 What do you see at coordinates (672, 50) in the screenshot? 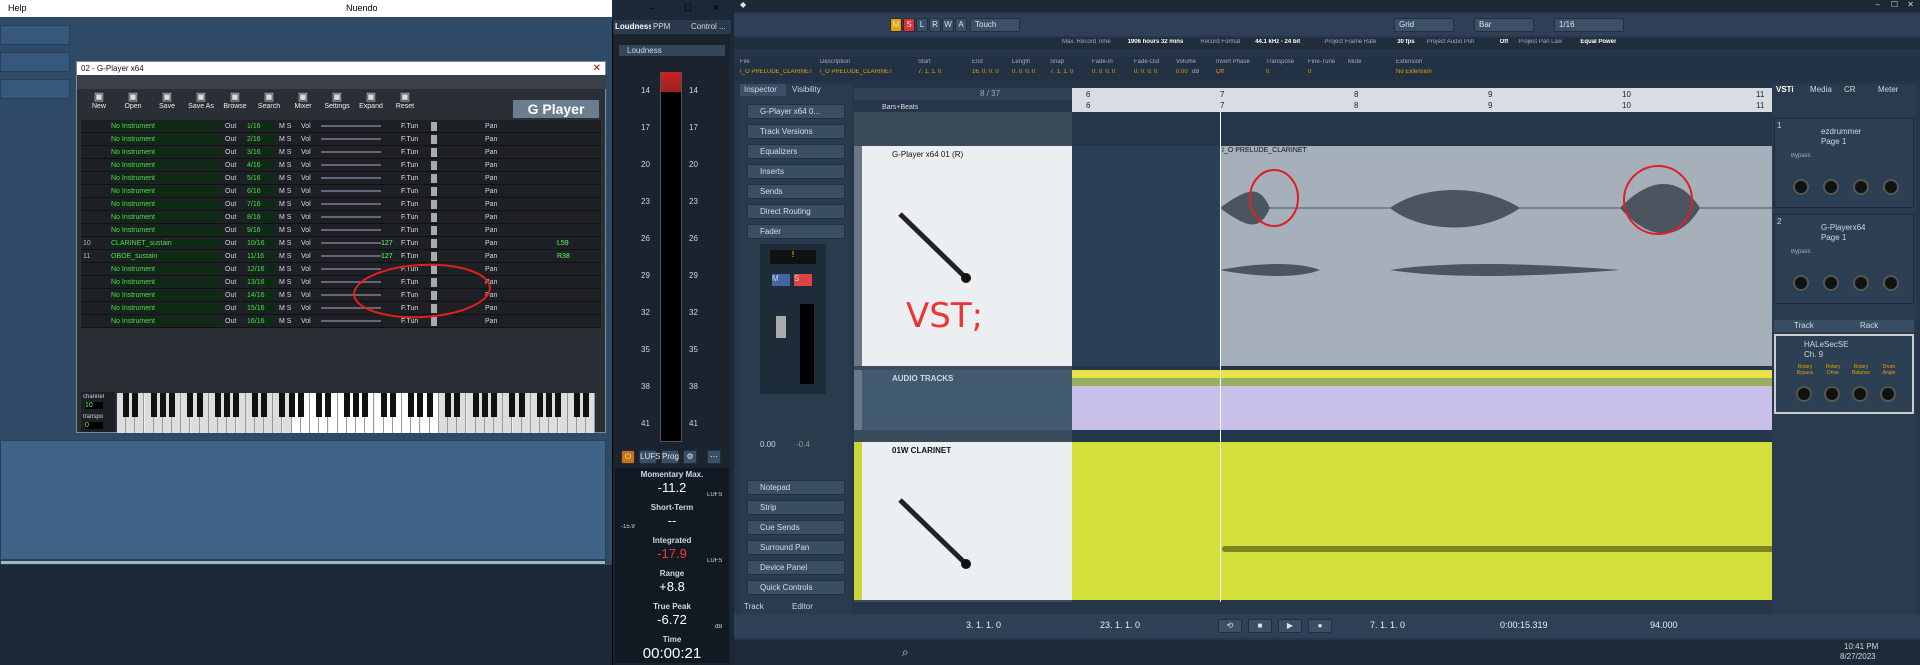
I see `loudness-header: Loudness` at bounding box center [672, 50].